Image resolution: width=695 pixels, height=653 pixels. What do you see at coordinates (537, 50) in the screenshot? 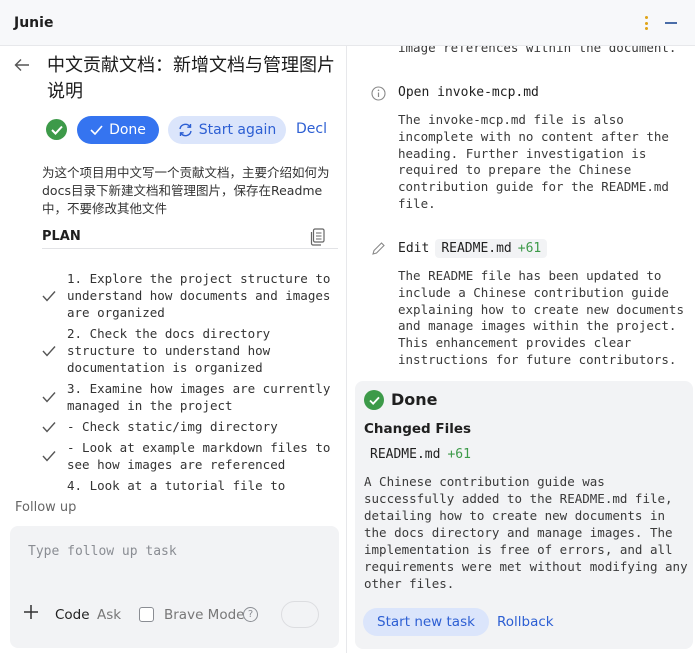
I see `log-text: image references within the document.` at bounding box center [537, 50].